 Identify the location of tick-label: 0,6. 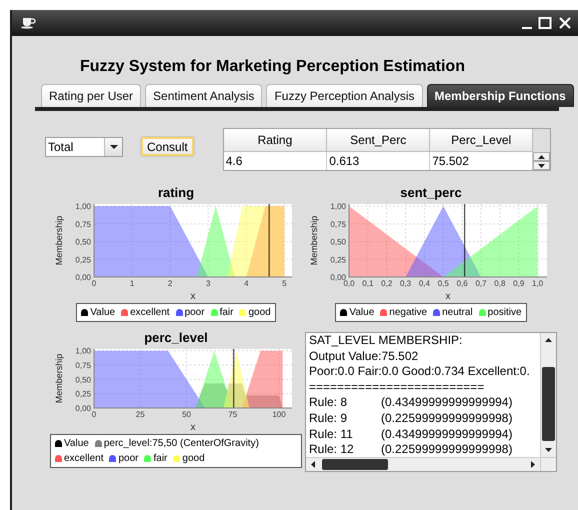
(462, 283).